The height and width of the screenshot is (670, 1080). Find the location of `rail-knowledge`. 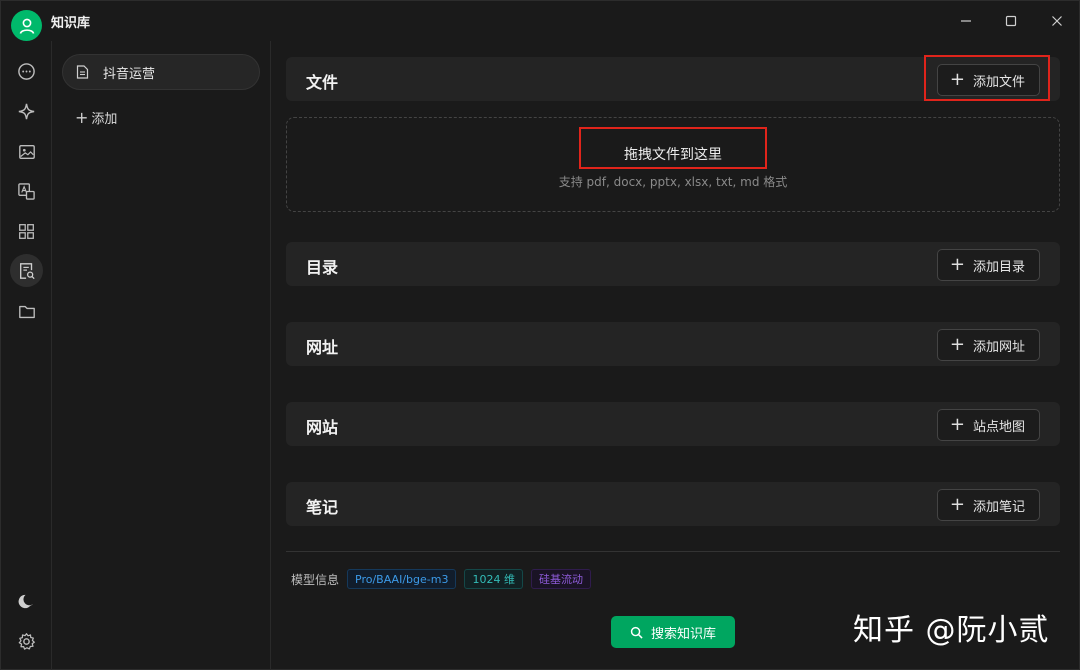

rail-knowledge is located at coordinates (26, 270).